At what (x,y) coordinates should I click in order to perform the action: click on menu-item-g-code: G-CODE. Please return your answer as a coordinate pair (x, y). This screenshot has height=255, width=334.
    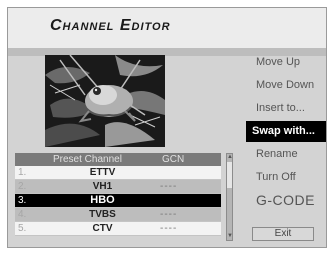
    Looking at the image, I should click on (286, 200).